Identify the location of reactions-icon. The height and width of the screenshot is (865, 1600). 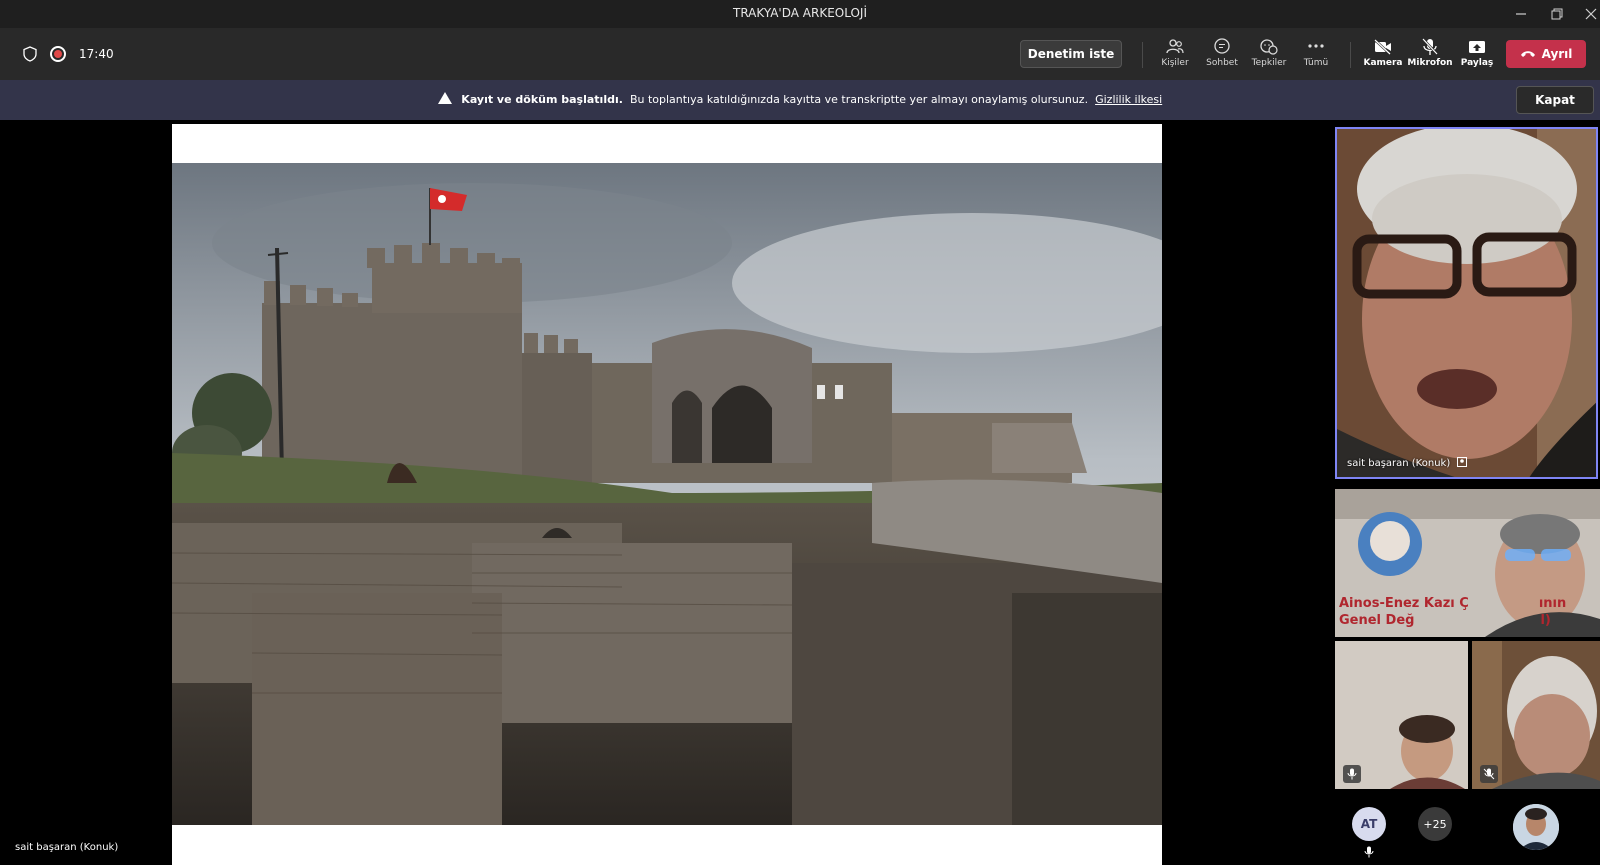
(1269, 47).